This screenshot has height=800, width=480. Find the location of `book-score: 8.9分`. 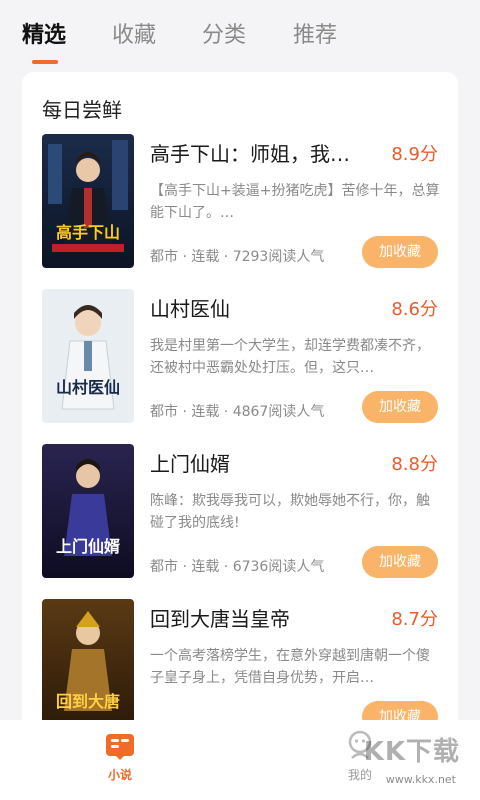

book-score: 8.9分 is located at coordinates (414, 154).